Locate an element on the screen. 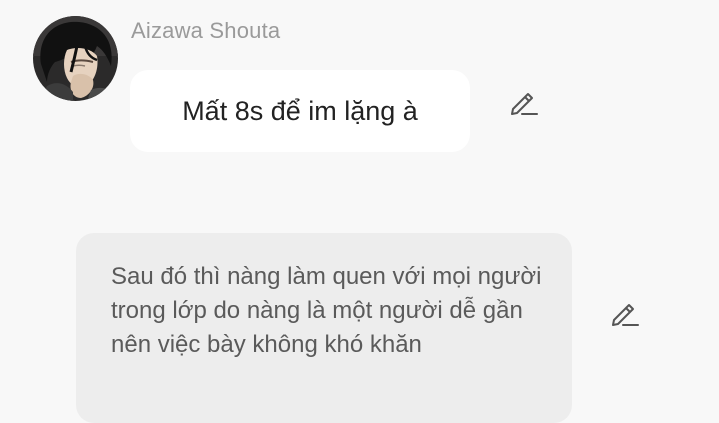  message-text: Mất 8s để im lặng à is located at coordinates (300, 110).